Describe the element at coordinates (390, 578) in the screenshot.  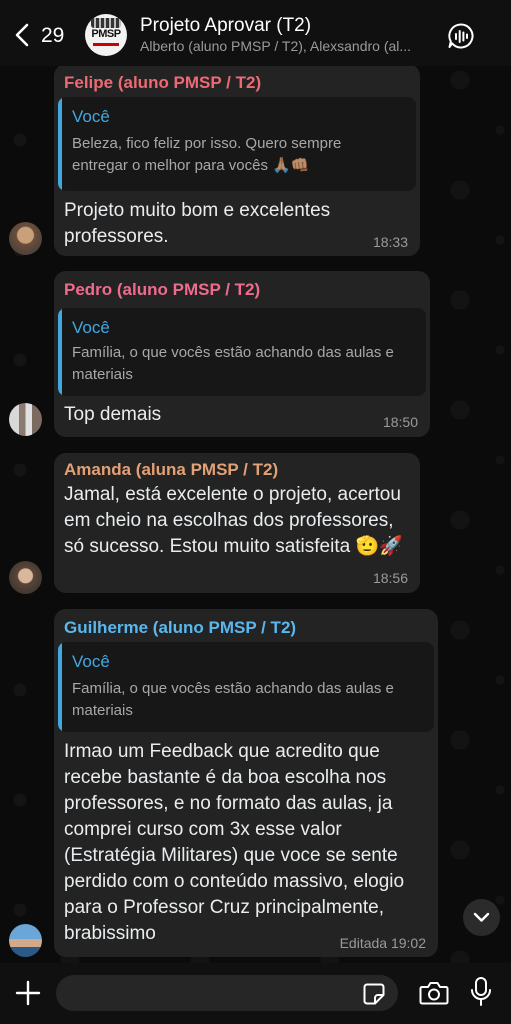
I see `message-time: 18:56` at that location.